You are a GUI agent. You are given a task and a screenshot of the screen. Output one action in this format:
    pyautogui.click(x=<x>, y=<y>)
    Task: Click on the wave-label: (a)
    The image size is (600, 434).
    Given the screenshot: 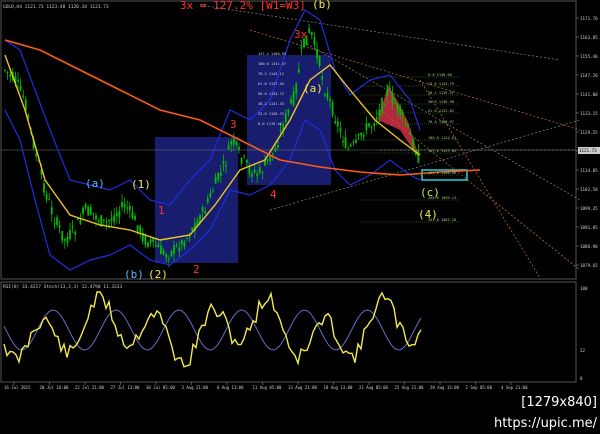 What is the action you would take?
    pyautogui.click(x=95, y=183)
    